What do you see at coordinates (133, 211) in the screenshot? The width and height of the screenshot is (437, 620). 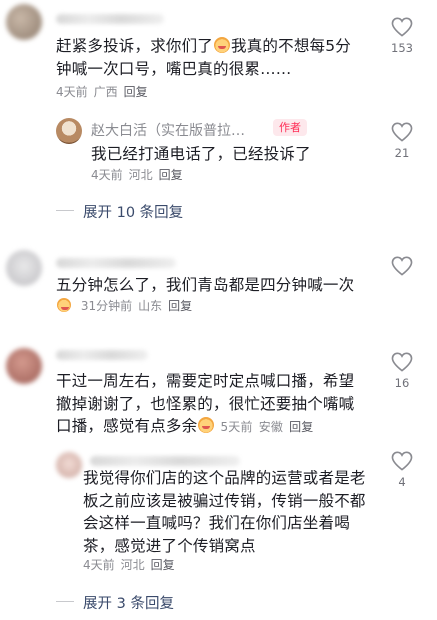 I see `expand-replies-button: 展开 10 条回复` at bounding box center [133, 211].